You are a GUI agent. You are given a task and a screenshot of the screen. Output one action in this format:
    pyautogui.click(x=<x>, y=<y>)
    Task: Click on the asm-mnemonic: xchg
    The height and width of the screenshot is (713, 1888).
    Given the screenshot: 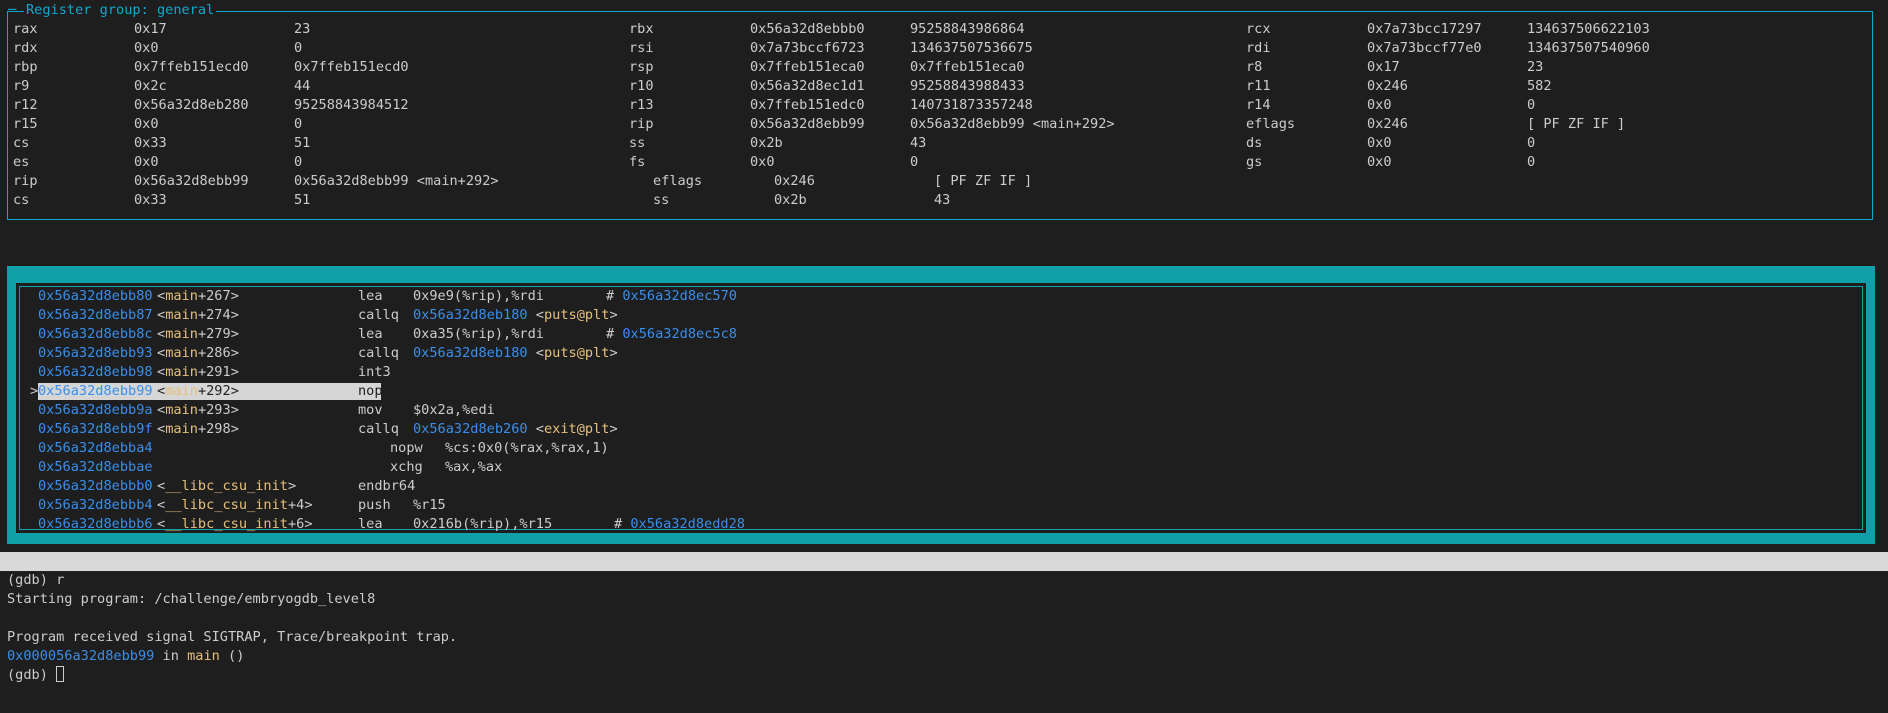 What is the action you would take?
    pyautogui.click(x=406, y=467)
    